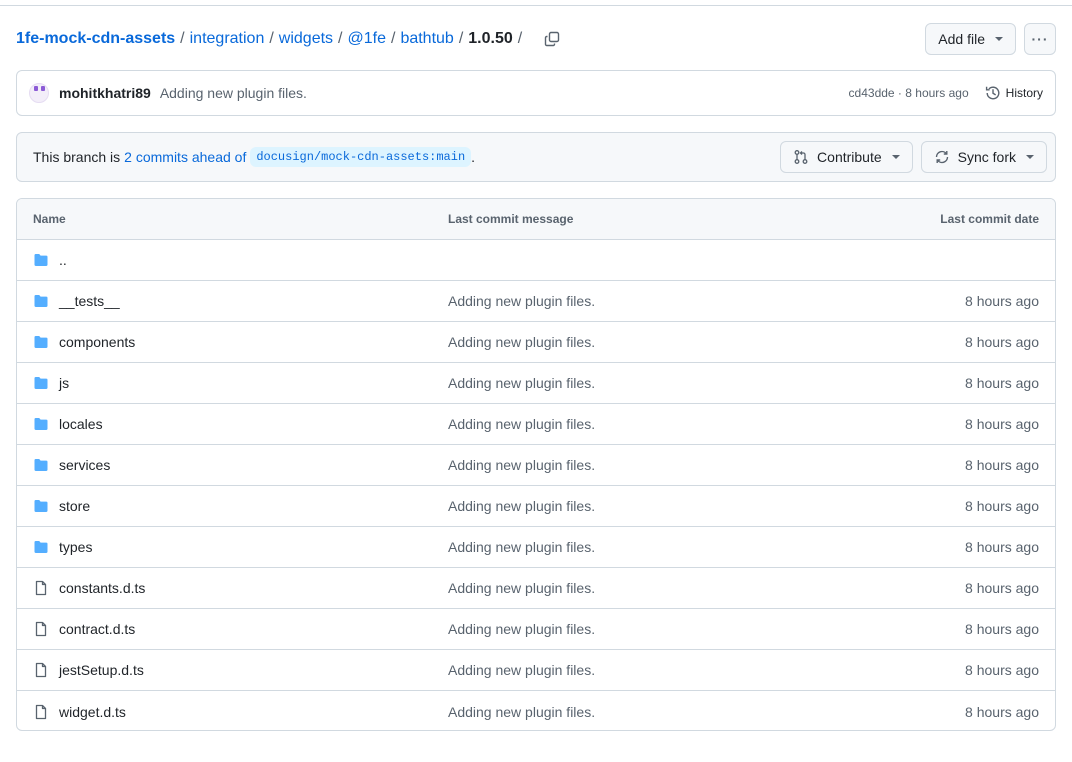  Describe the element at coordinates (233, 93) in the screenshot. I see `commit-message-link: Adding new plugin files.` at that location.